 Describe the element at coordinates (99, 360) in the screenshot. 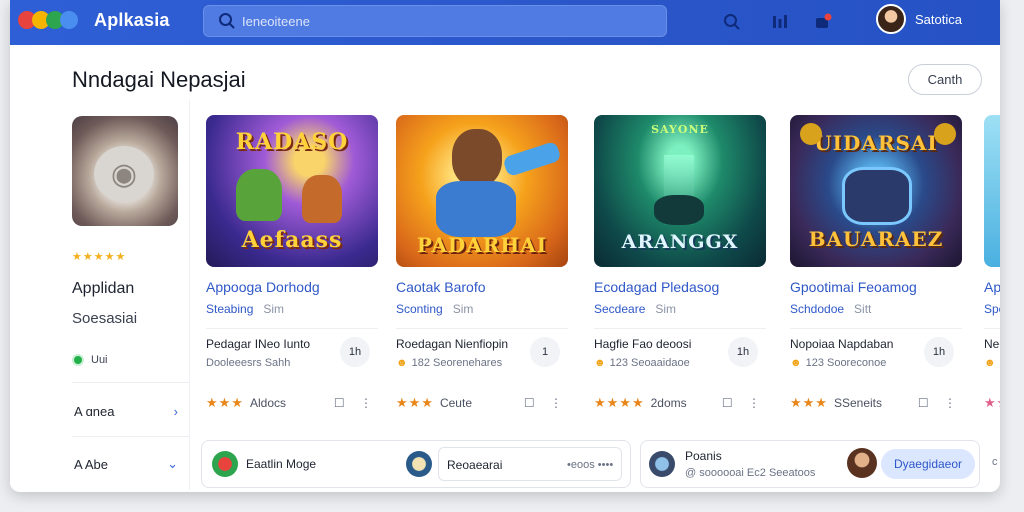

I see `status-text: Uui` at that location.